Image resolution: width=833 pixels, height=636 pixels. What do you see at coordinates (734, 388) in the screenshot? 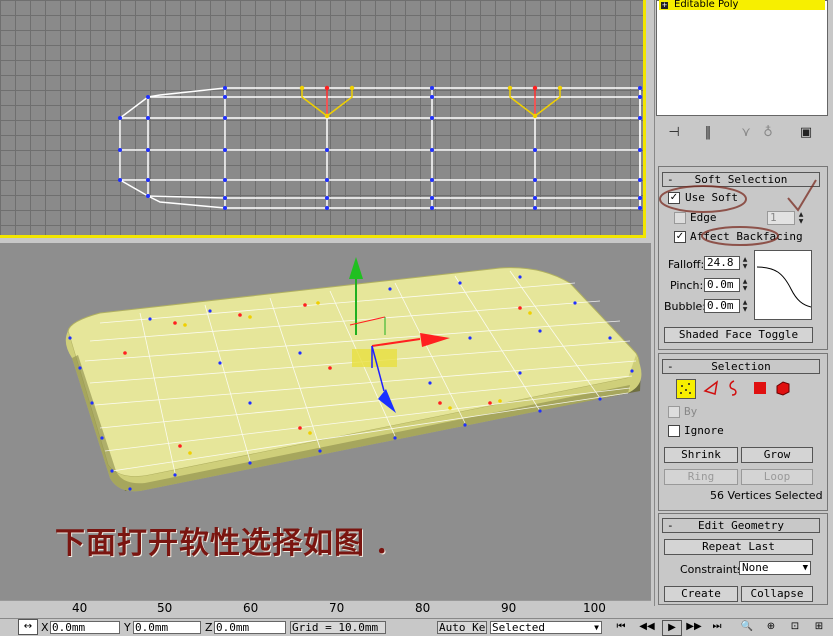
I see `border-mode-icon` at bounding box center [734, 388].